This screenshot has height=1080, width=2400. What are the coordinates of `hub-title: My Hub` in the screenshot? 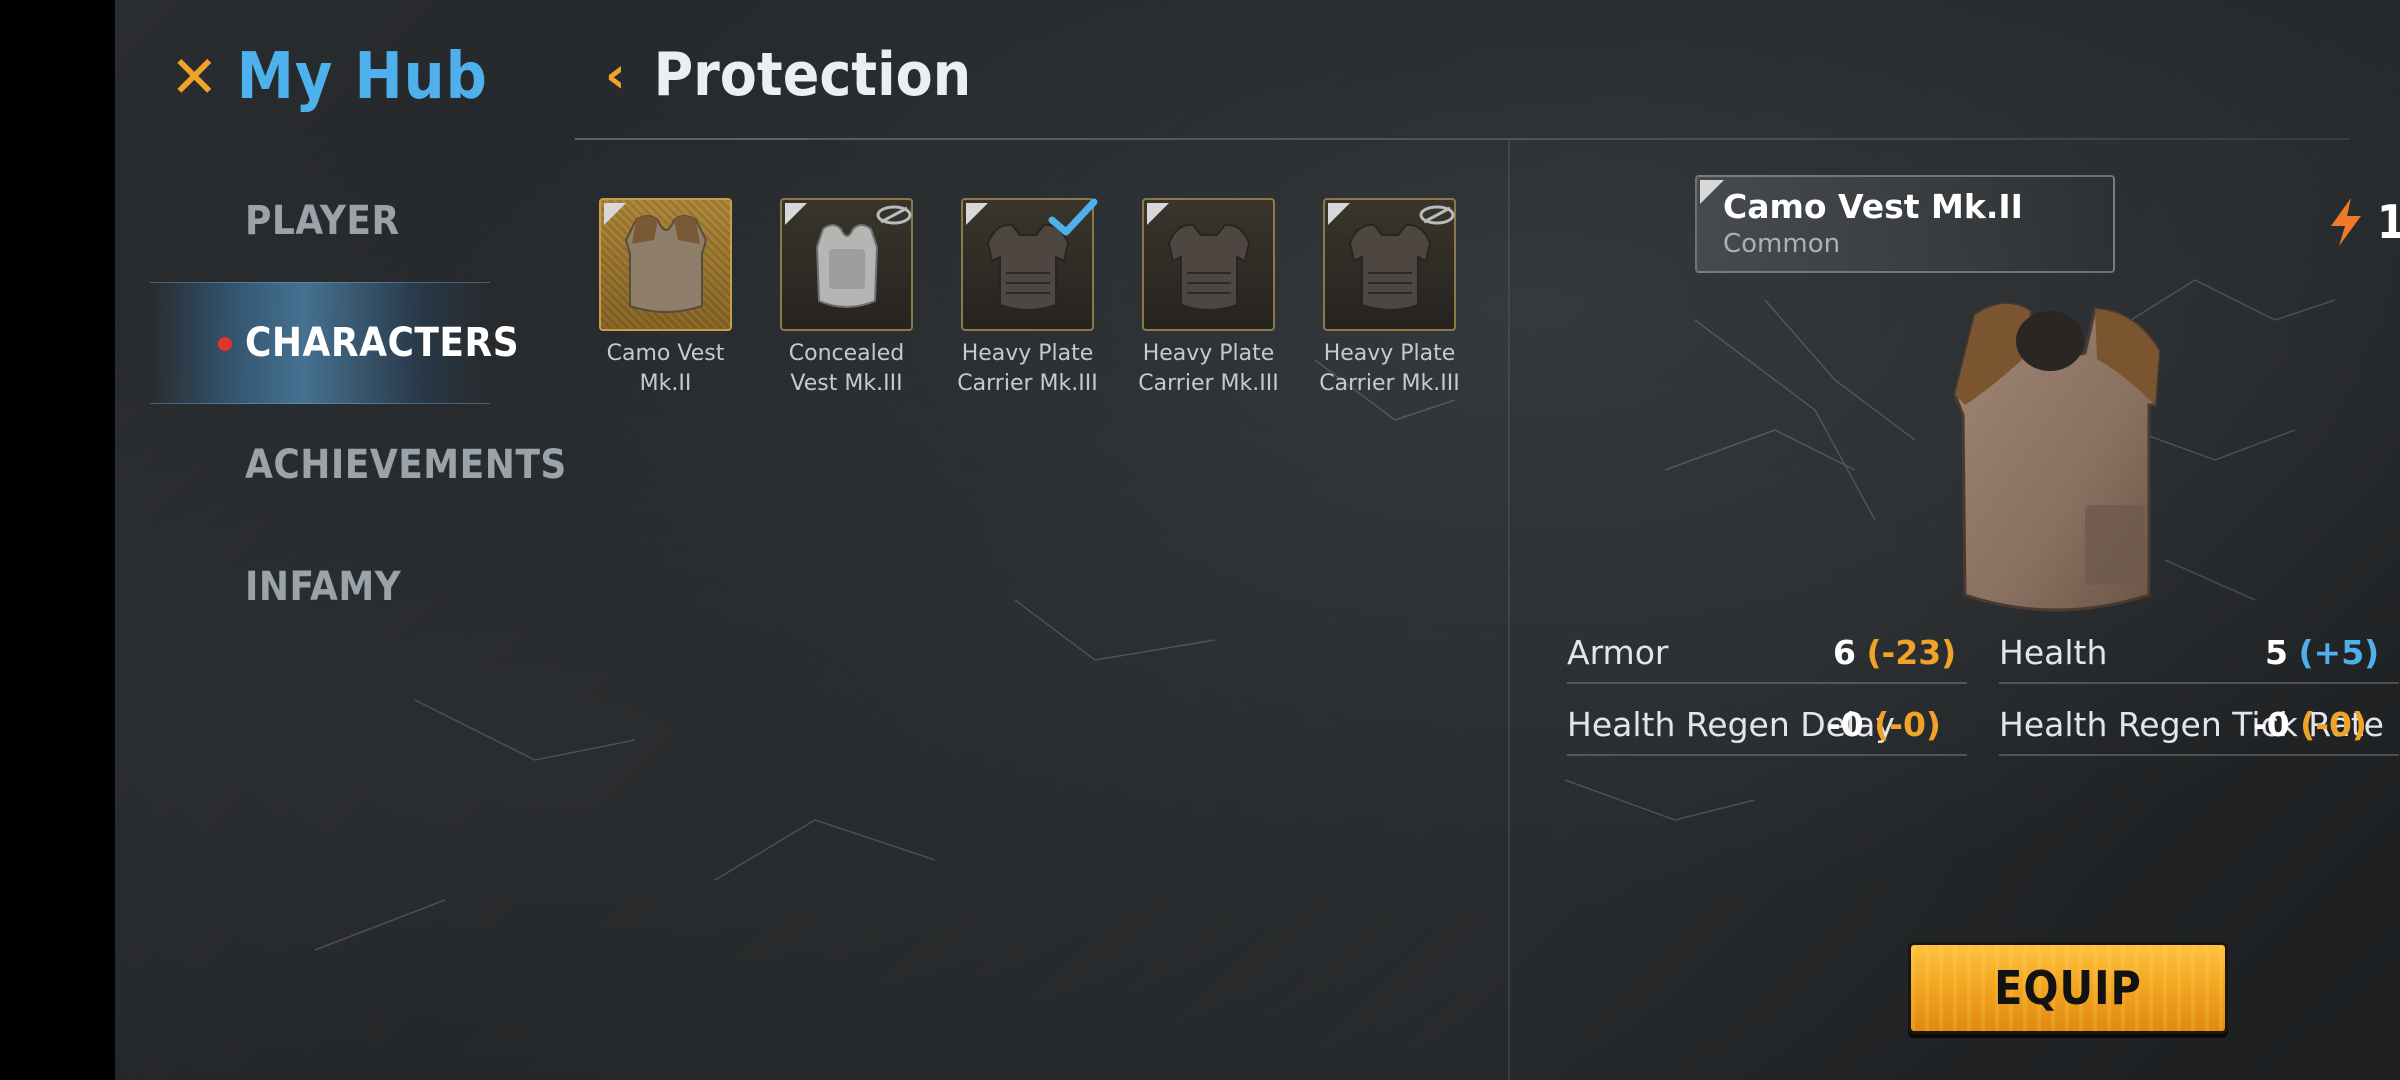 It's located at (362, 77).